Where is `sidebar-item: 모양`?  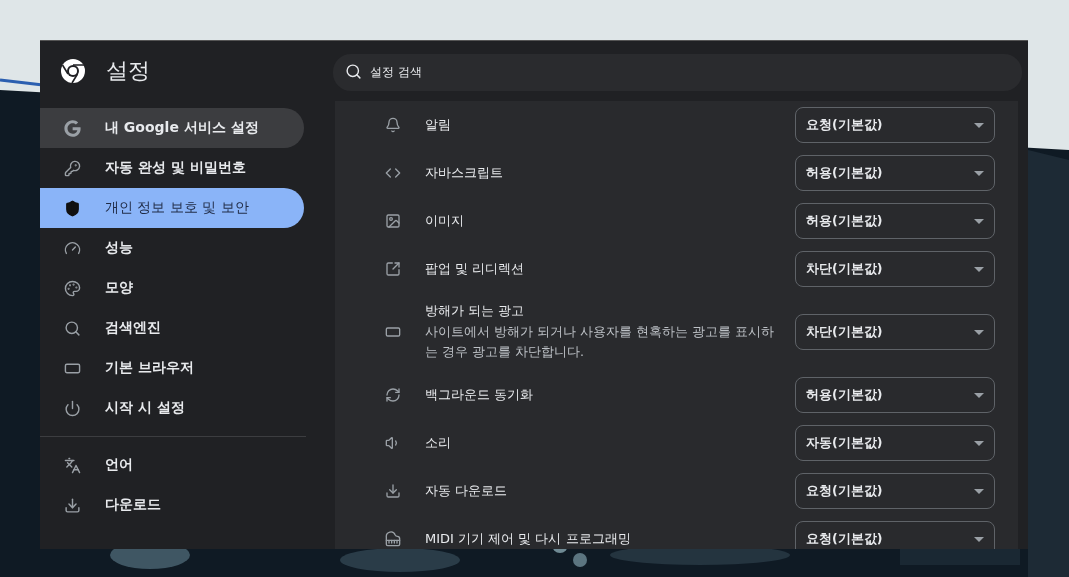
sidebar-item: 모양 is located at coordinates (172, 288).